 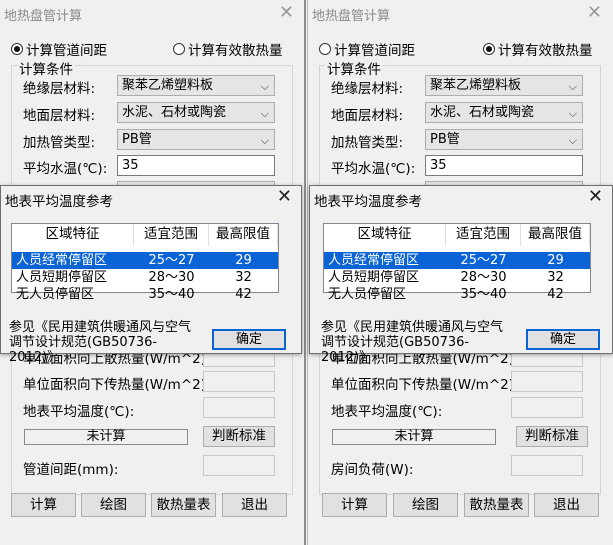 I want to click on table-cell-max: 42, so click(x=243, y=294).